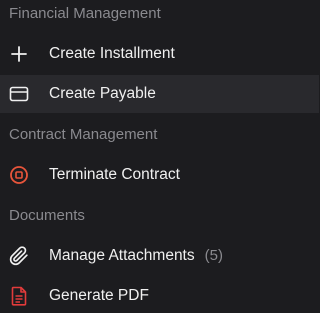 The width and height of the screenshot is (320, 313). I want to click on plus-icon, so click(19, 54).